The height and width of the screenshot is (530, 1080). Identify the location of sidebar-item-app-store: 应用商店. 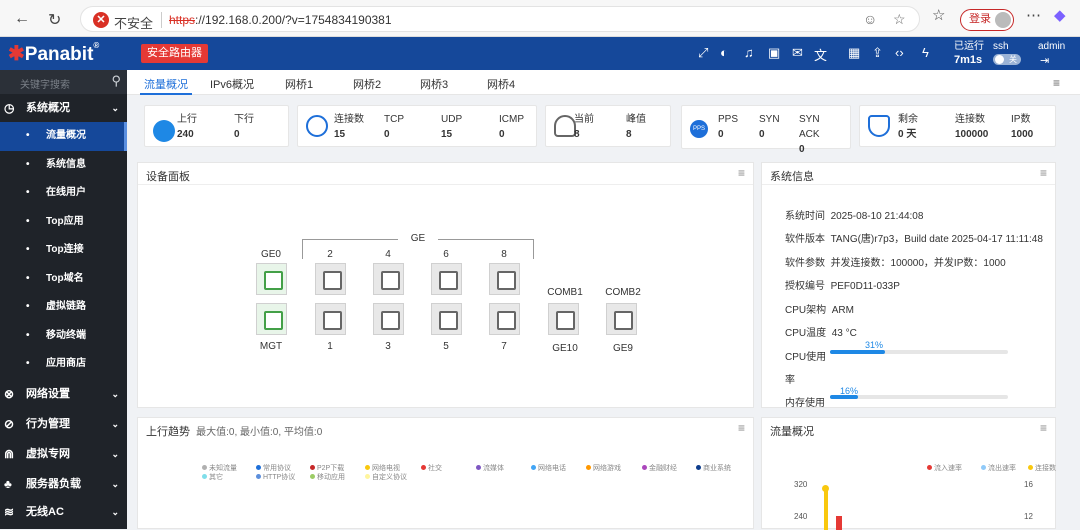
(63, 364).